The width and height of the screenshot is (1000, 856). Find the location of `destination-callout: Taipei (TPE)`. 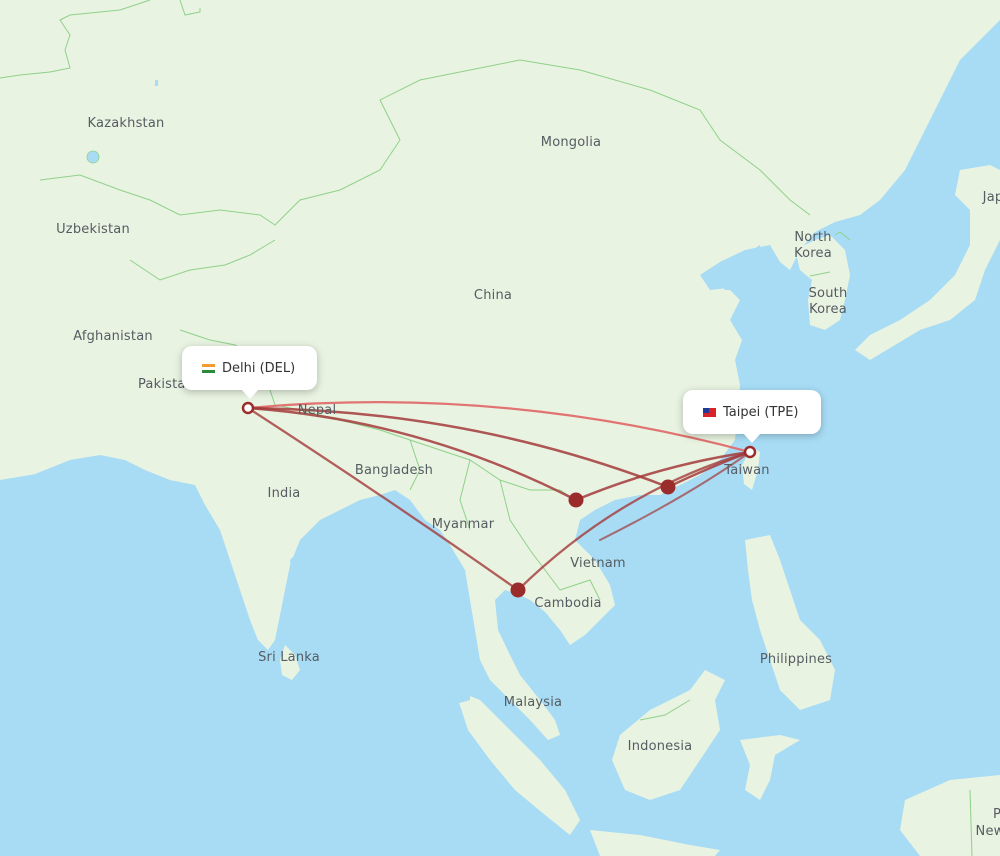

destination-callout: Taipei (TPE) is located at coordinates (752, 416).